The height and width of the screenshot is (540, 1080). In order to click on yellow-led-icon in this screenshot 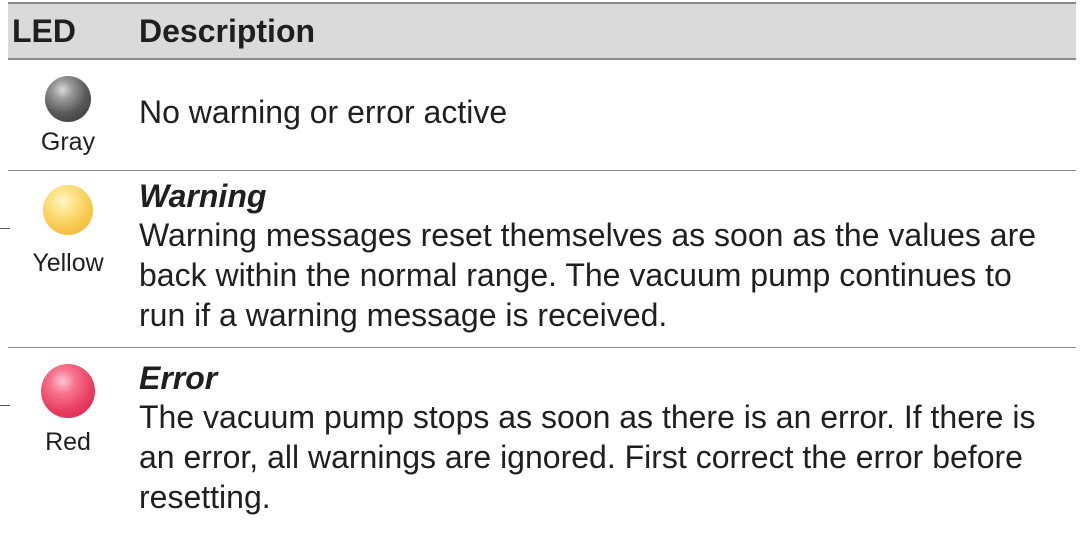, I will do `click(68, 210)`.